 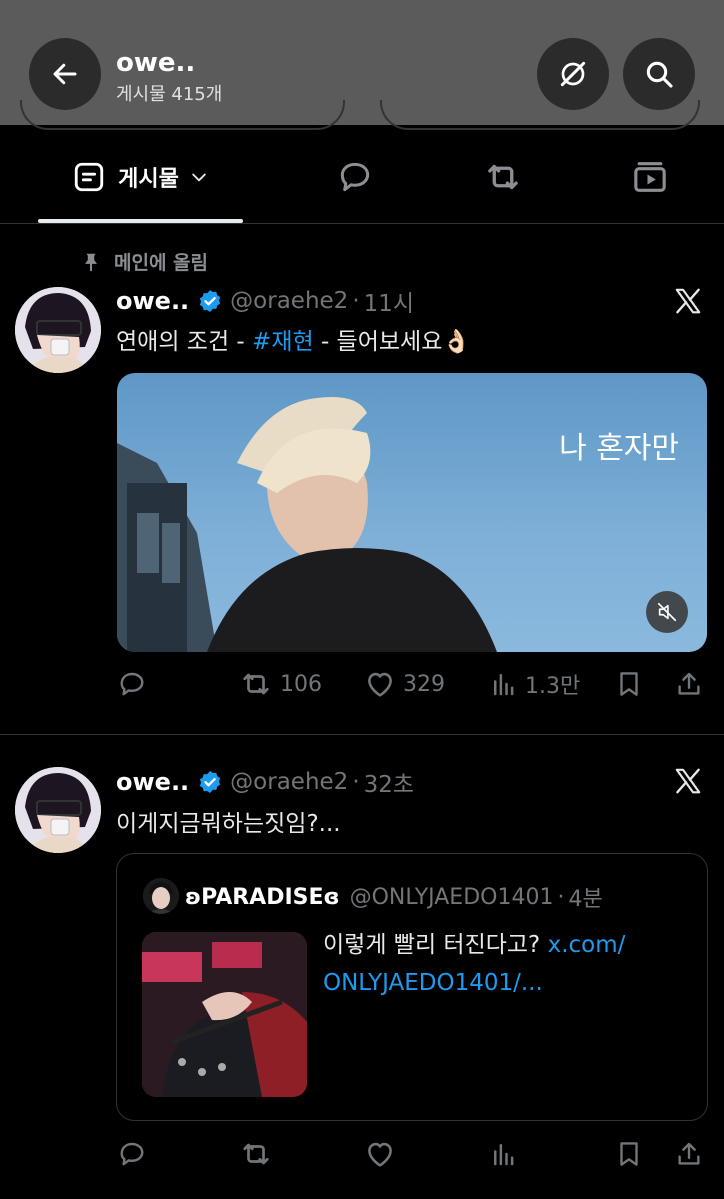 I want to click on hashtag-link: #재현, so click(x=283, y=342).